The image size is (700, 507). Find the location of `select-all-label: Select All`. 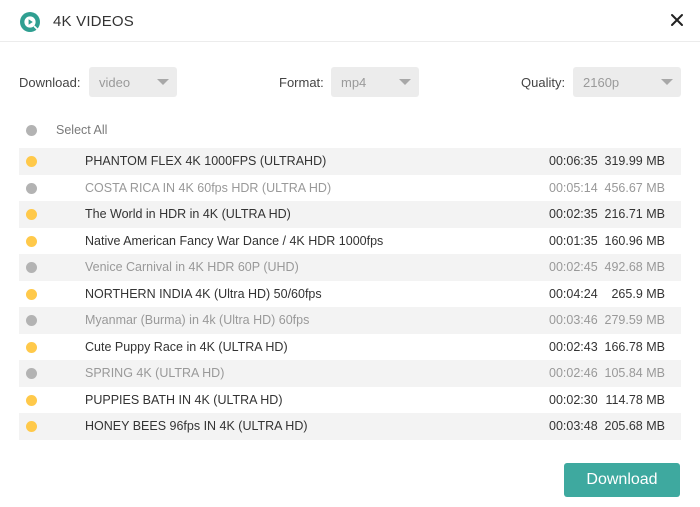

select-all-label: Select All is located at coordinates (82, 130).